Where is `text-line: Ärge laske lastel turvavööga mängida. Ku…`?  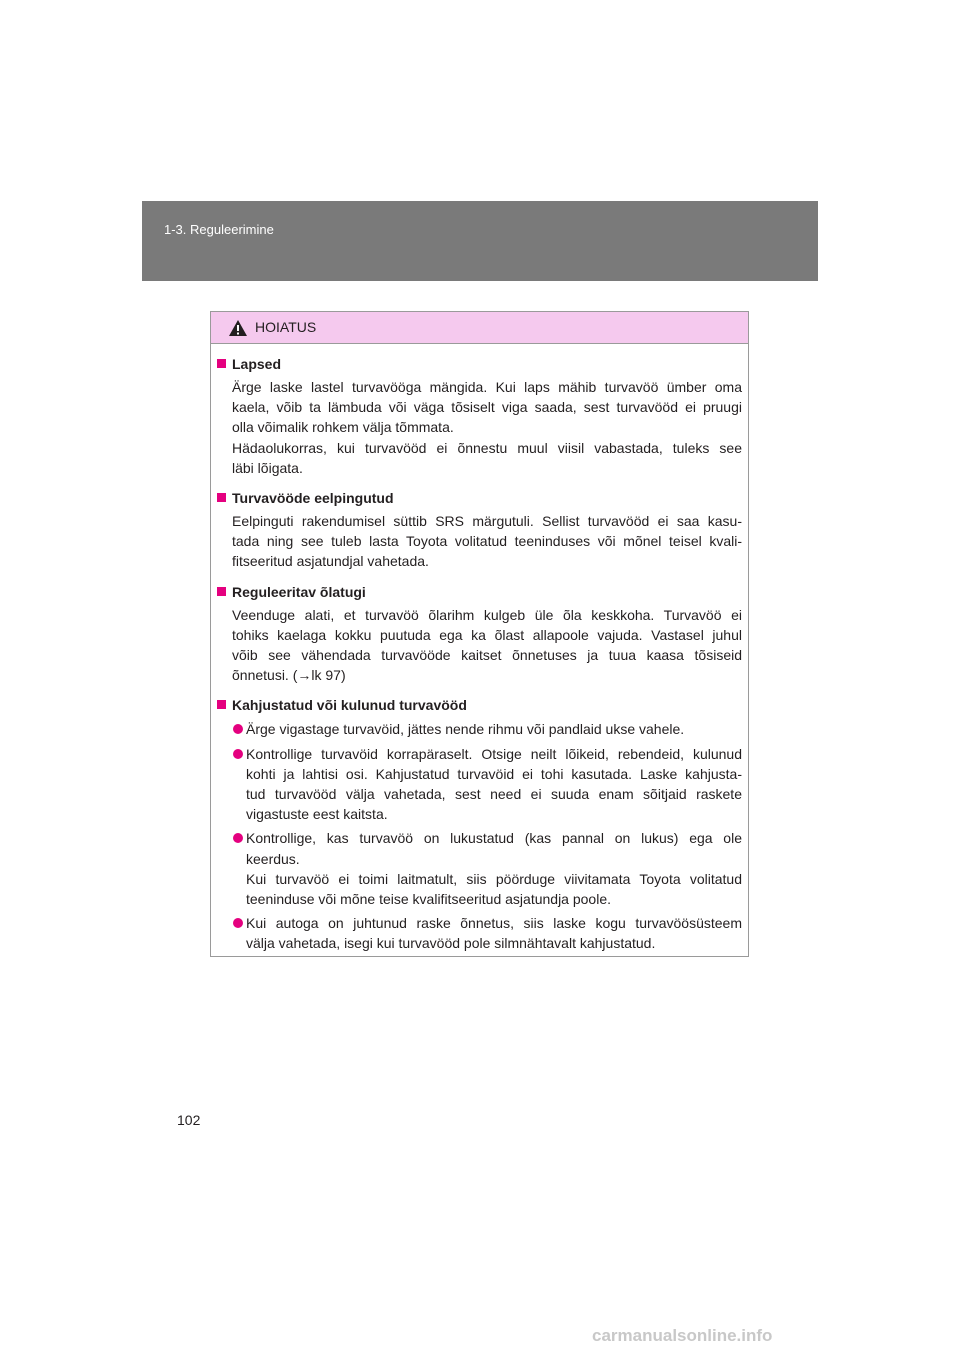
text-line: Ärge laske lastel turvavööga mängida. Ku… is located at coordinates (487, 387).